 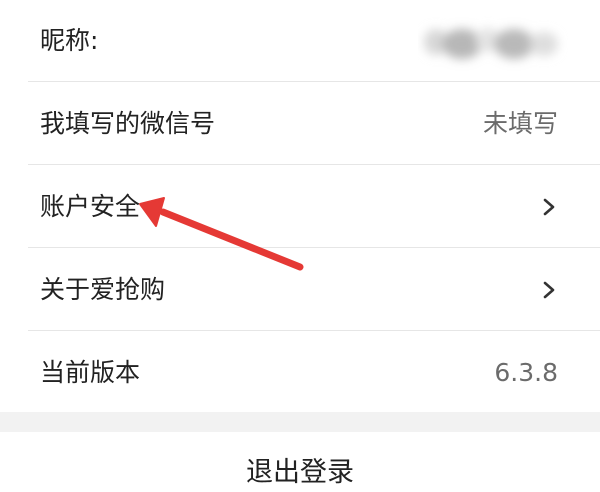 I want to click on logout-button: 退出登录, so click(x=300, y=462).